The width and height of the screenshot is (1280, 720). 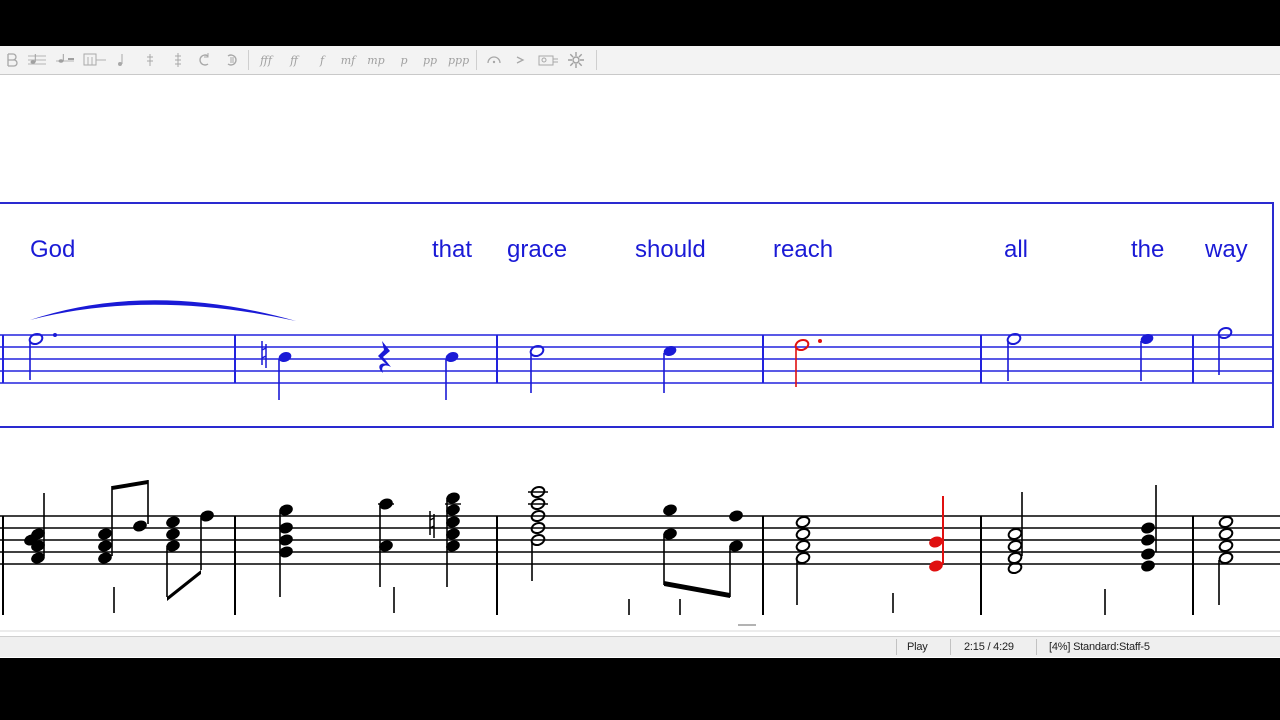 What do you see at coordinates (1016, 249) in the screenshot?
I see `lyric-word: all` at bounding box center [1016, 249].